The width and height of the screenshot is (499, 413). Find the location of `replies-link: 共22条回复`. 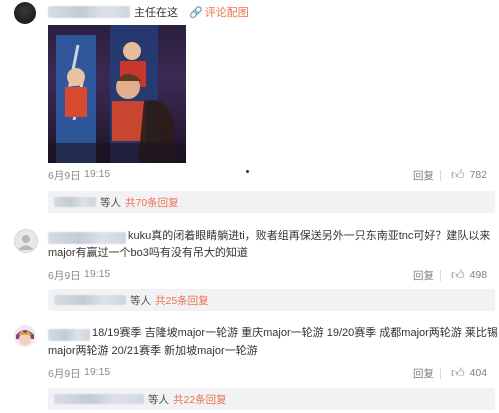

replies-link: 共22条回复 is located at coordinates (200, 399).